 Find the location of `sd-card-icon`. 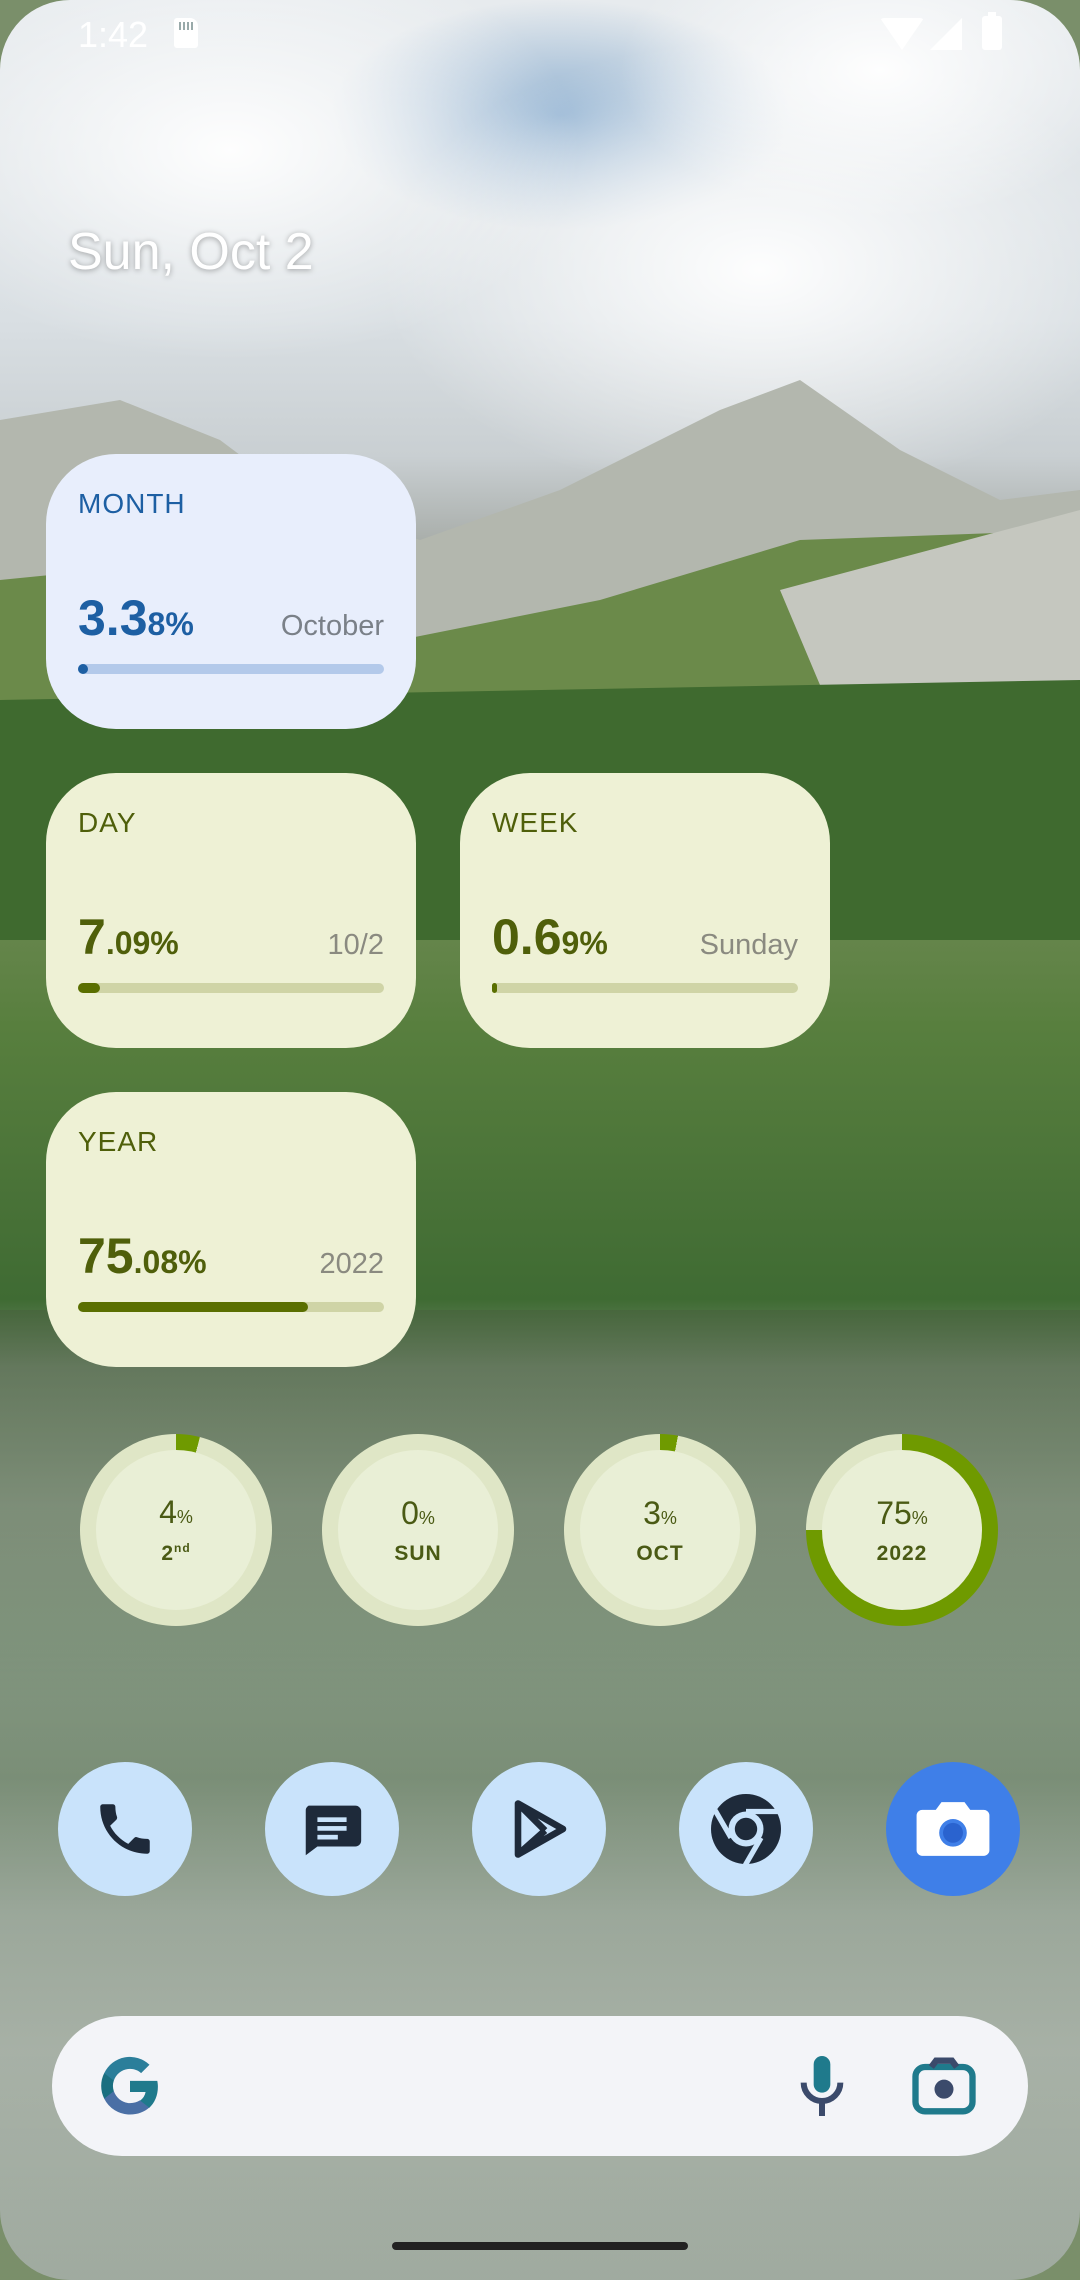

sd-card-icon is located at coordinates (186, 33).